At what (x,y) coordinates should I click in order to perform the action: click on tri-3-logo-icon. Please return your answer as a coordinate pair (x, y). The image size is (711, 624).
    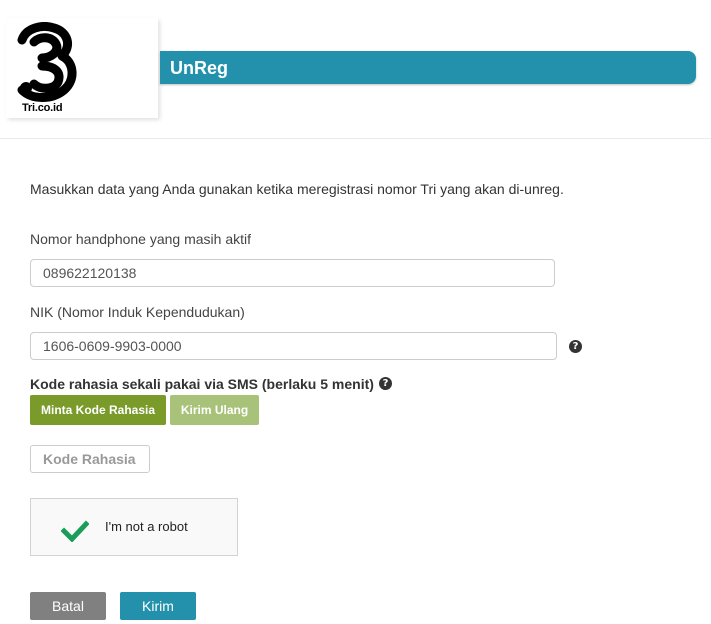
    Looking at the image, I should click on (47, 62).